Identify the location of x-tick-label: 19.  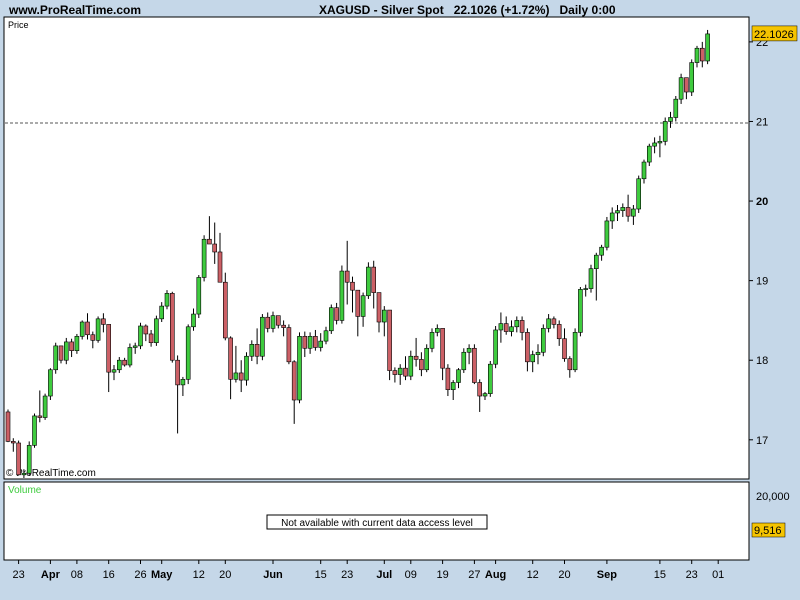
(442, 575).